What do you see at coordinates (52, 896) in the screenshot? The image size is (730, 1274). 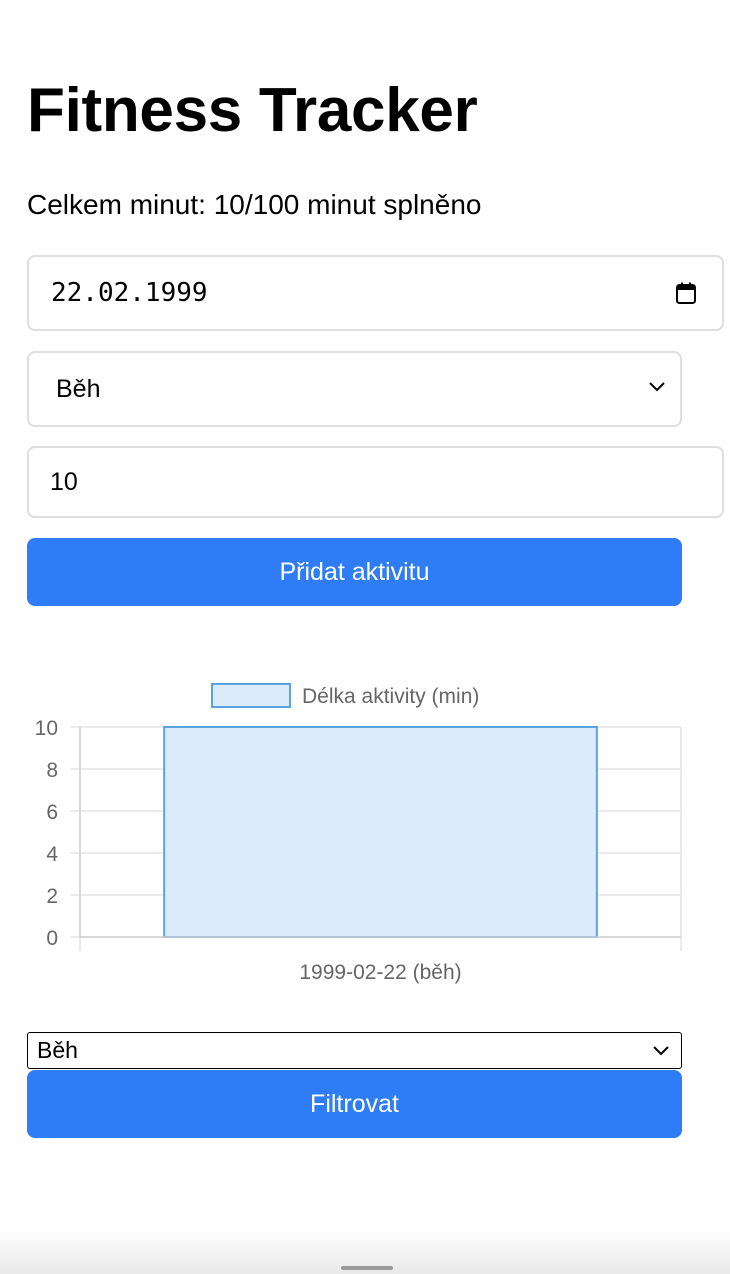 I see `y-tick-label: 2` at bounding box center [52, 896].